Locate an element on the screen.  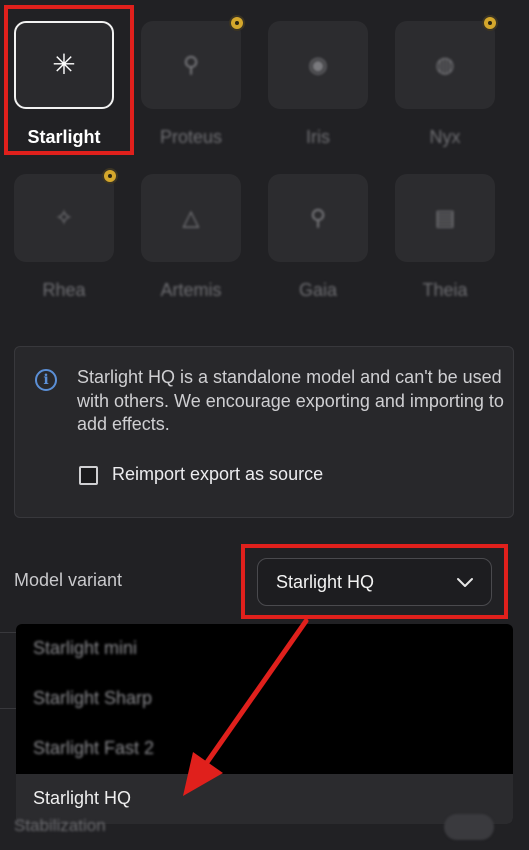
annotation-arrow is located at coordinates (246, 707).